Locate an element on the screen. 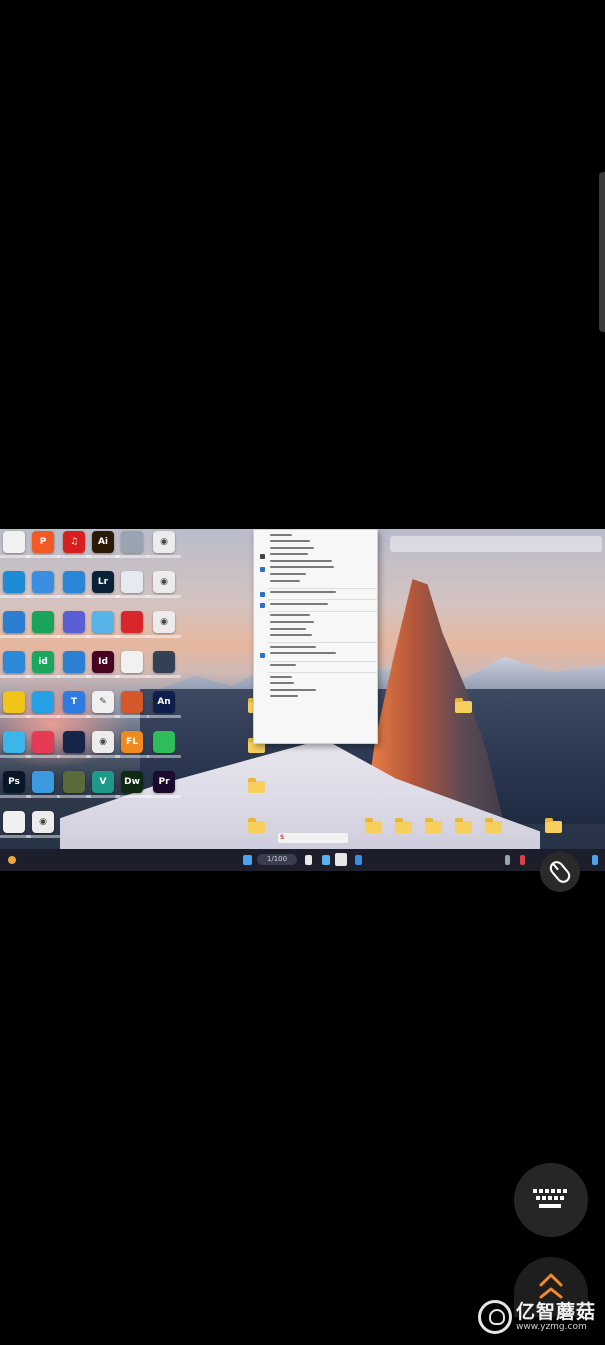 The width and height of the screenshot is (605, 1345). media-icon is located at coordinates (43, 744).